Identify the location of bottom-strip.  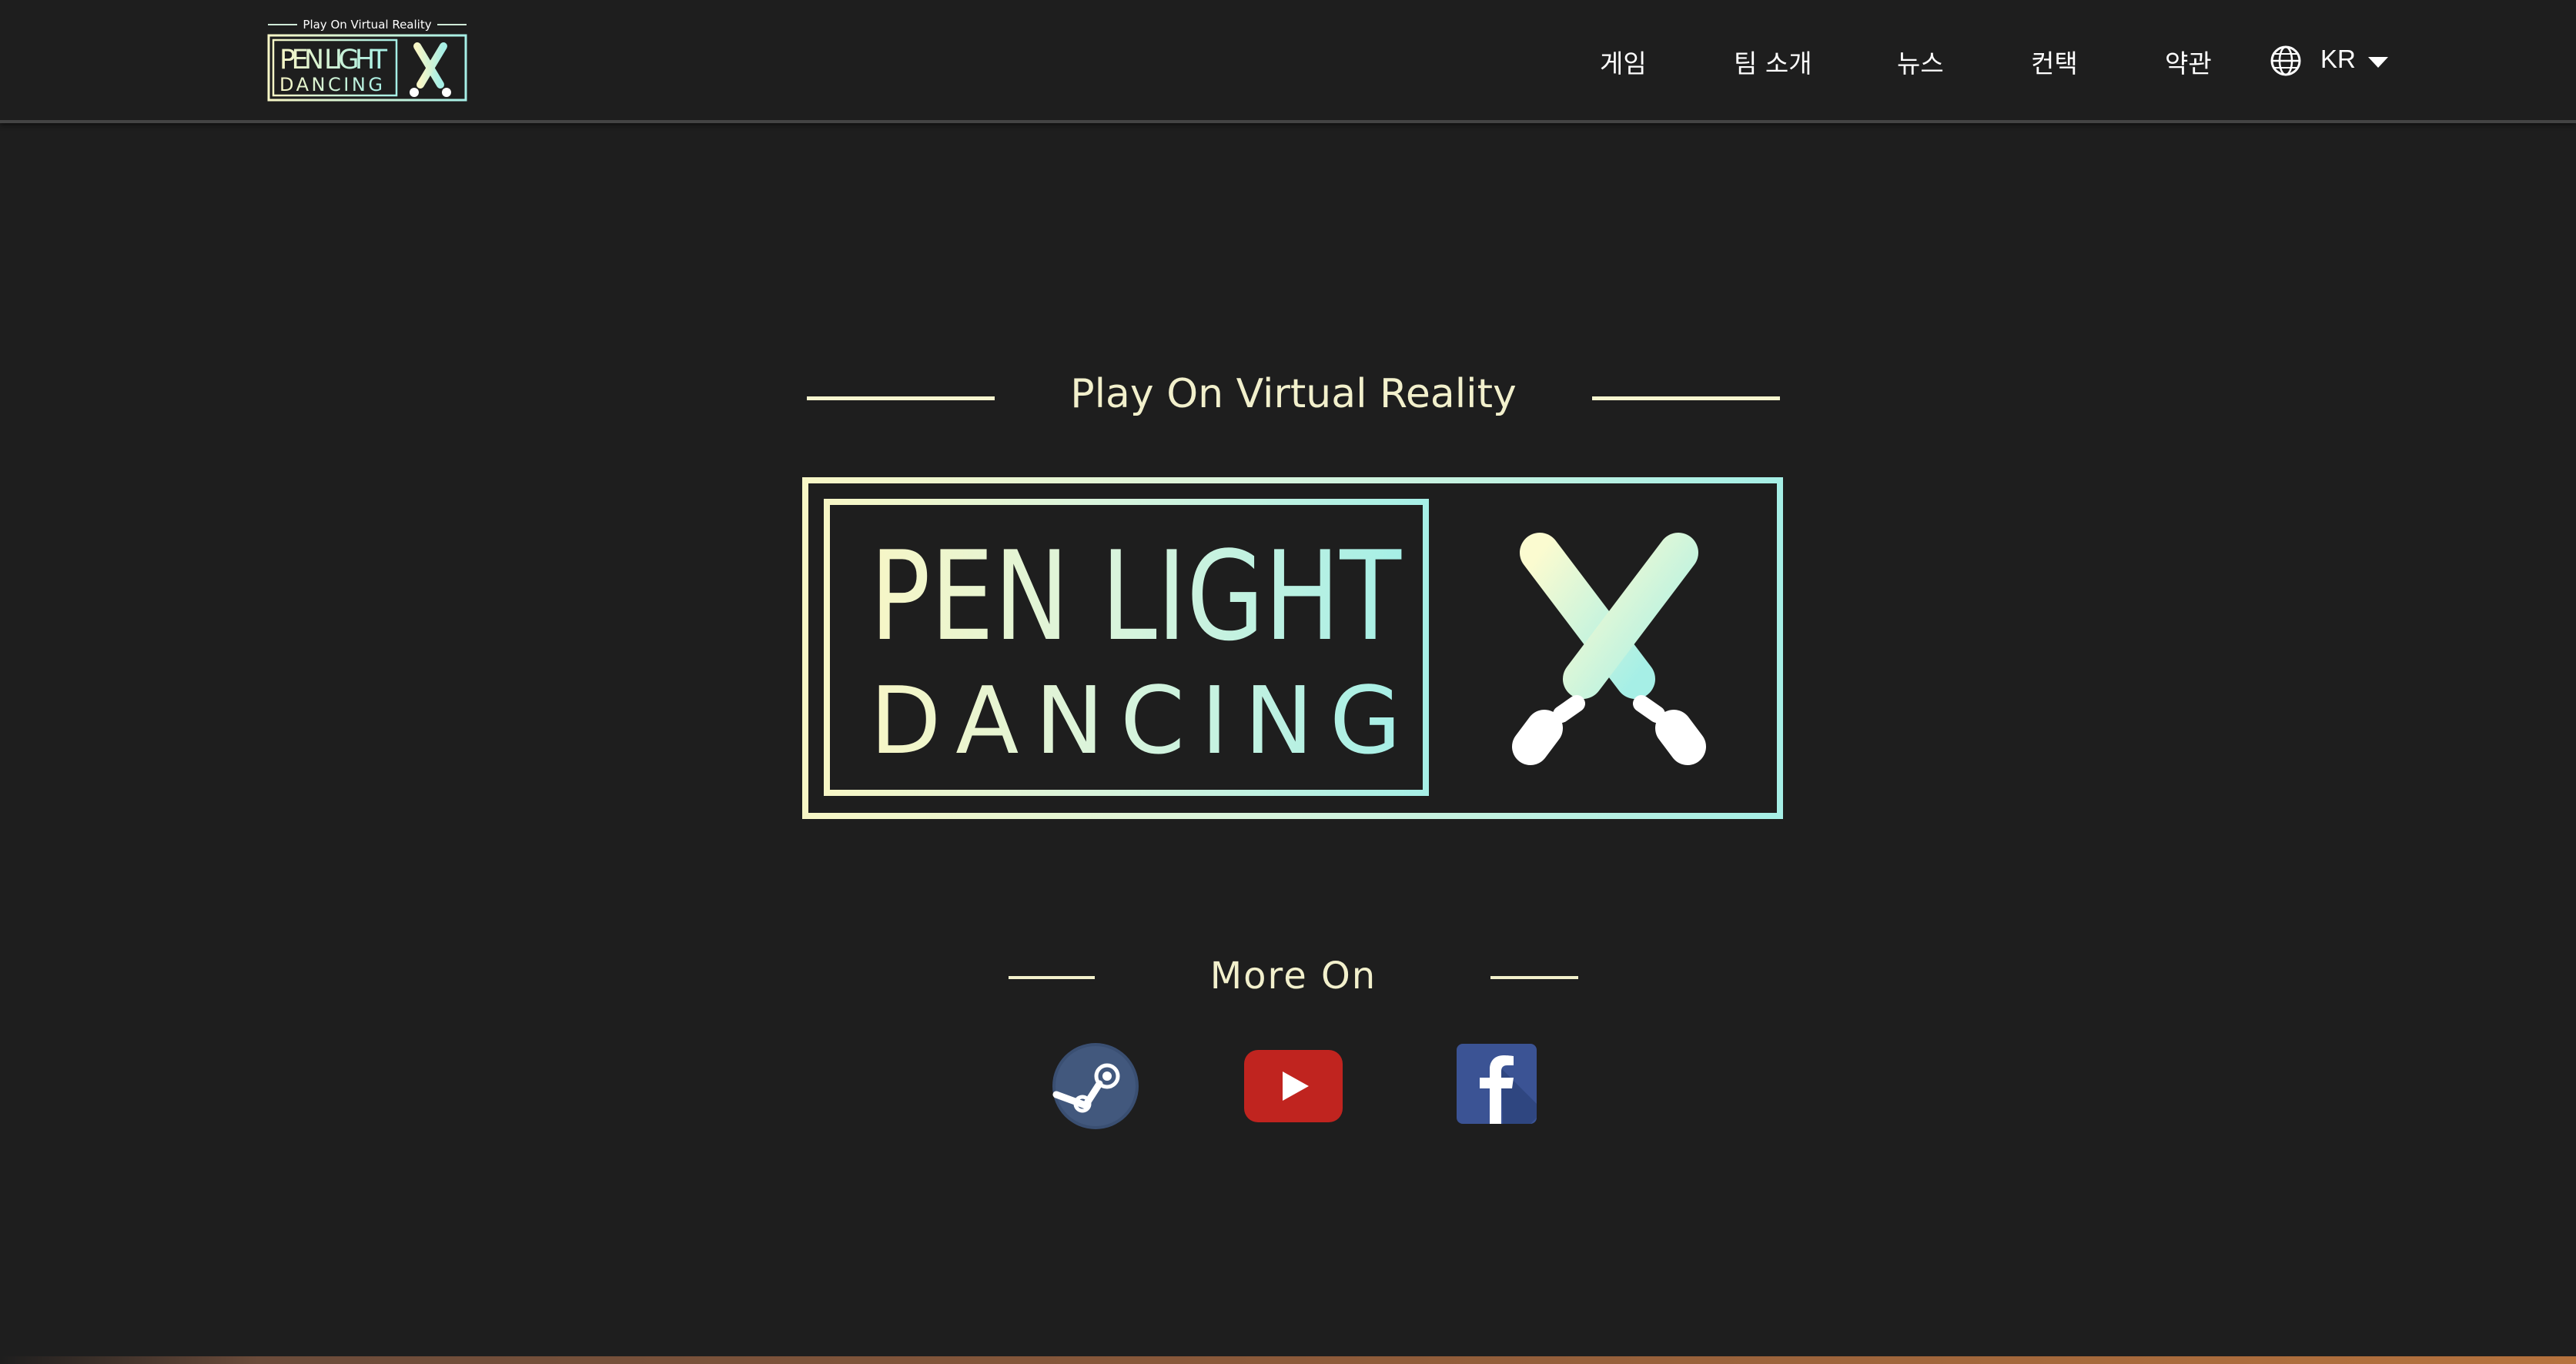
(1288, 1360).